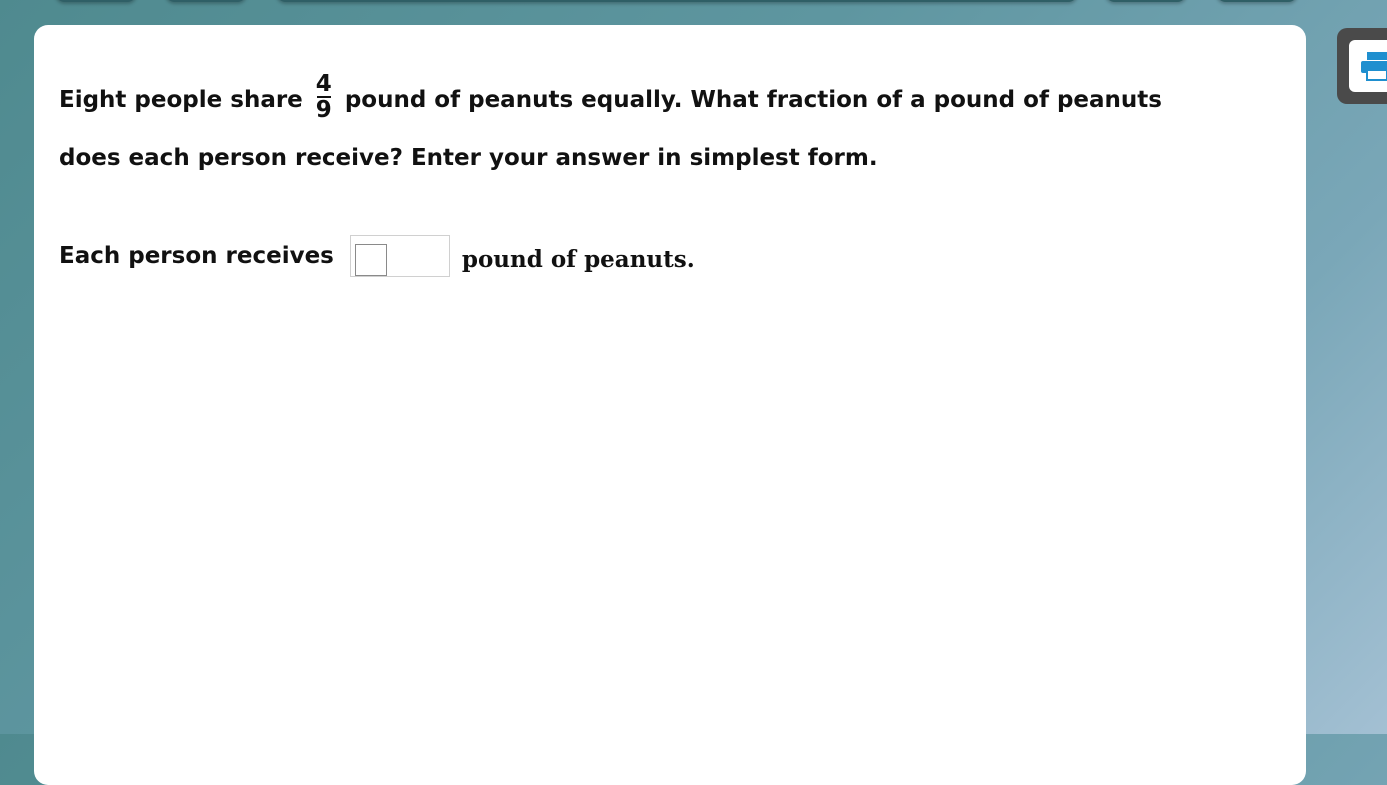  I want to click on question-text-before: Eight people share, so click(181, 100).